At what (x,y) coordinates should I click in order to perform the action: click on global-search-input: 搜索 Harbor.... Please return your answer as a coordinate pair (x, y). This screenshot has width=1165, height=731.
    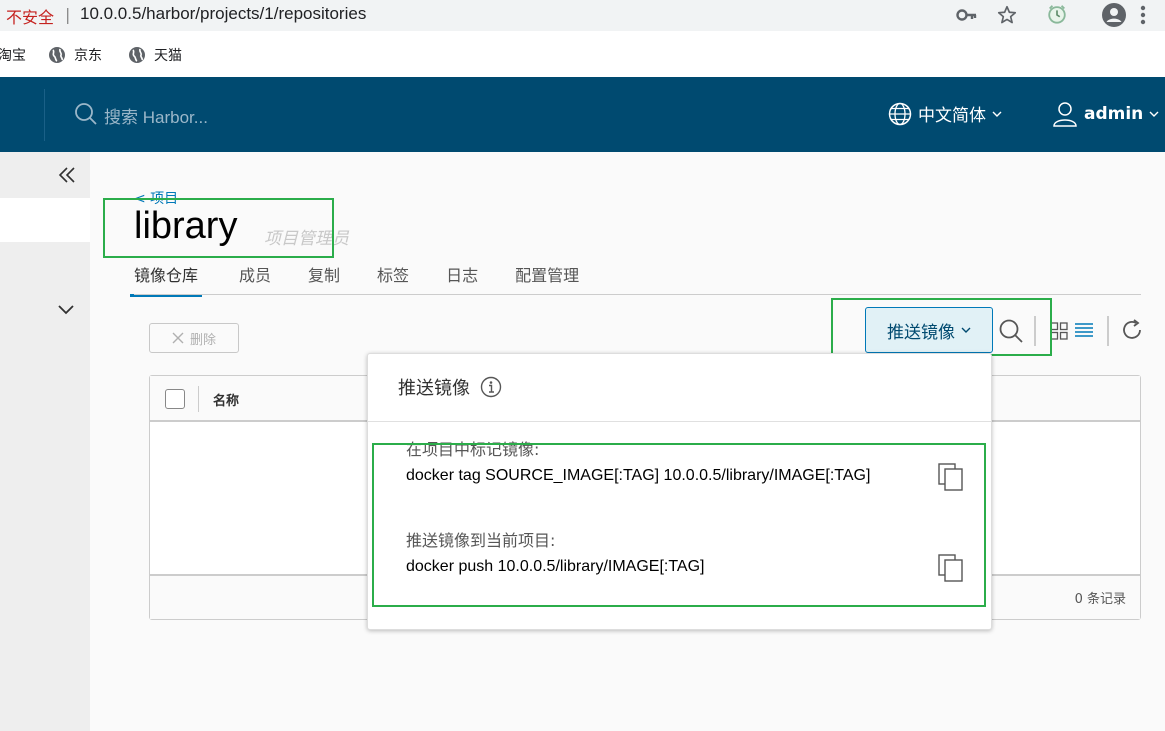
    Looking at the image, I should click on (156, 115).